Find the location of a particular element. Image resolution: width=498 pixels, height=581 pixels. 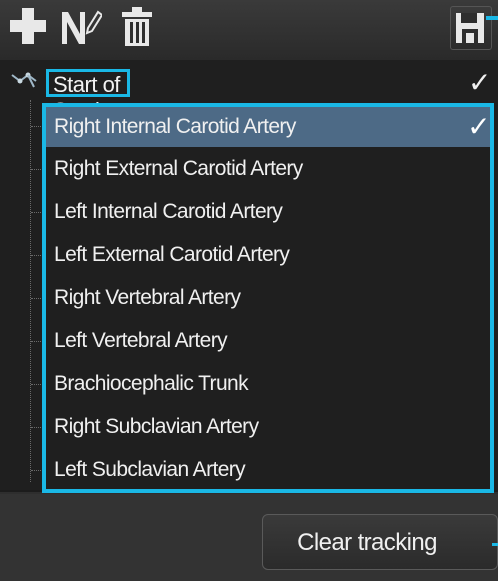

annotation-marker-clear is located at coordinates (495, 544).